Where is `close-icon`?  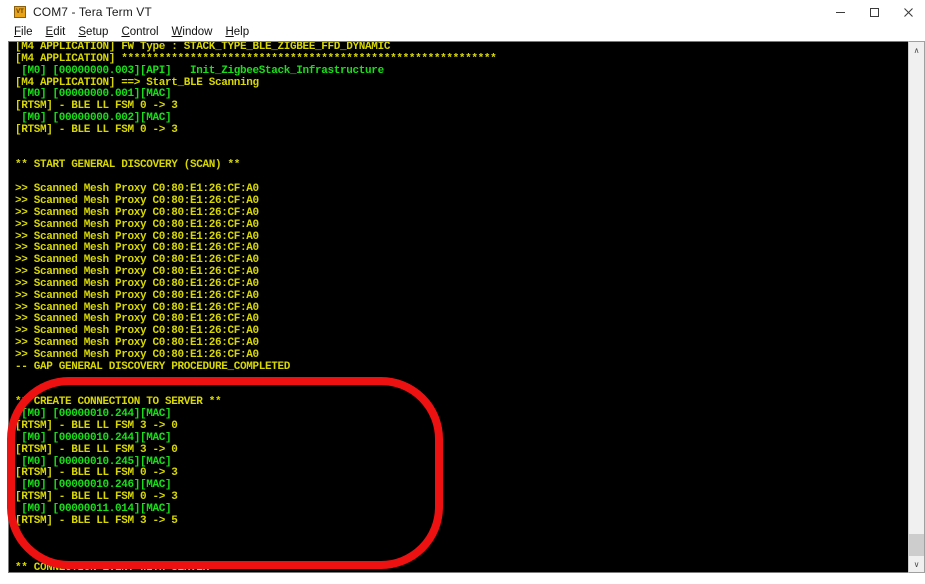 close-icon is located at coordinates (908, 12).